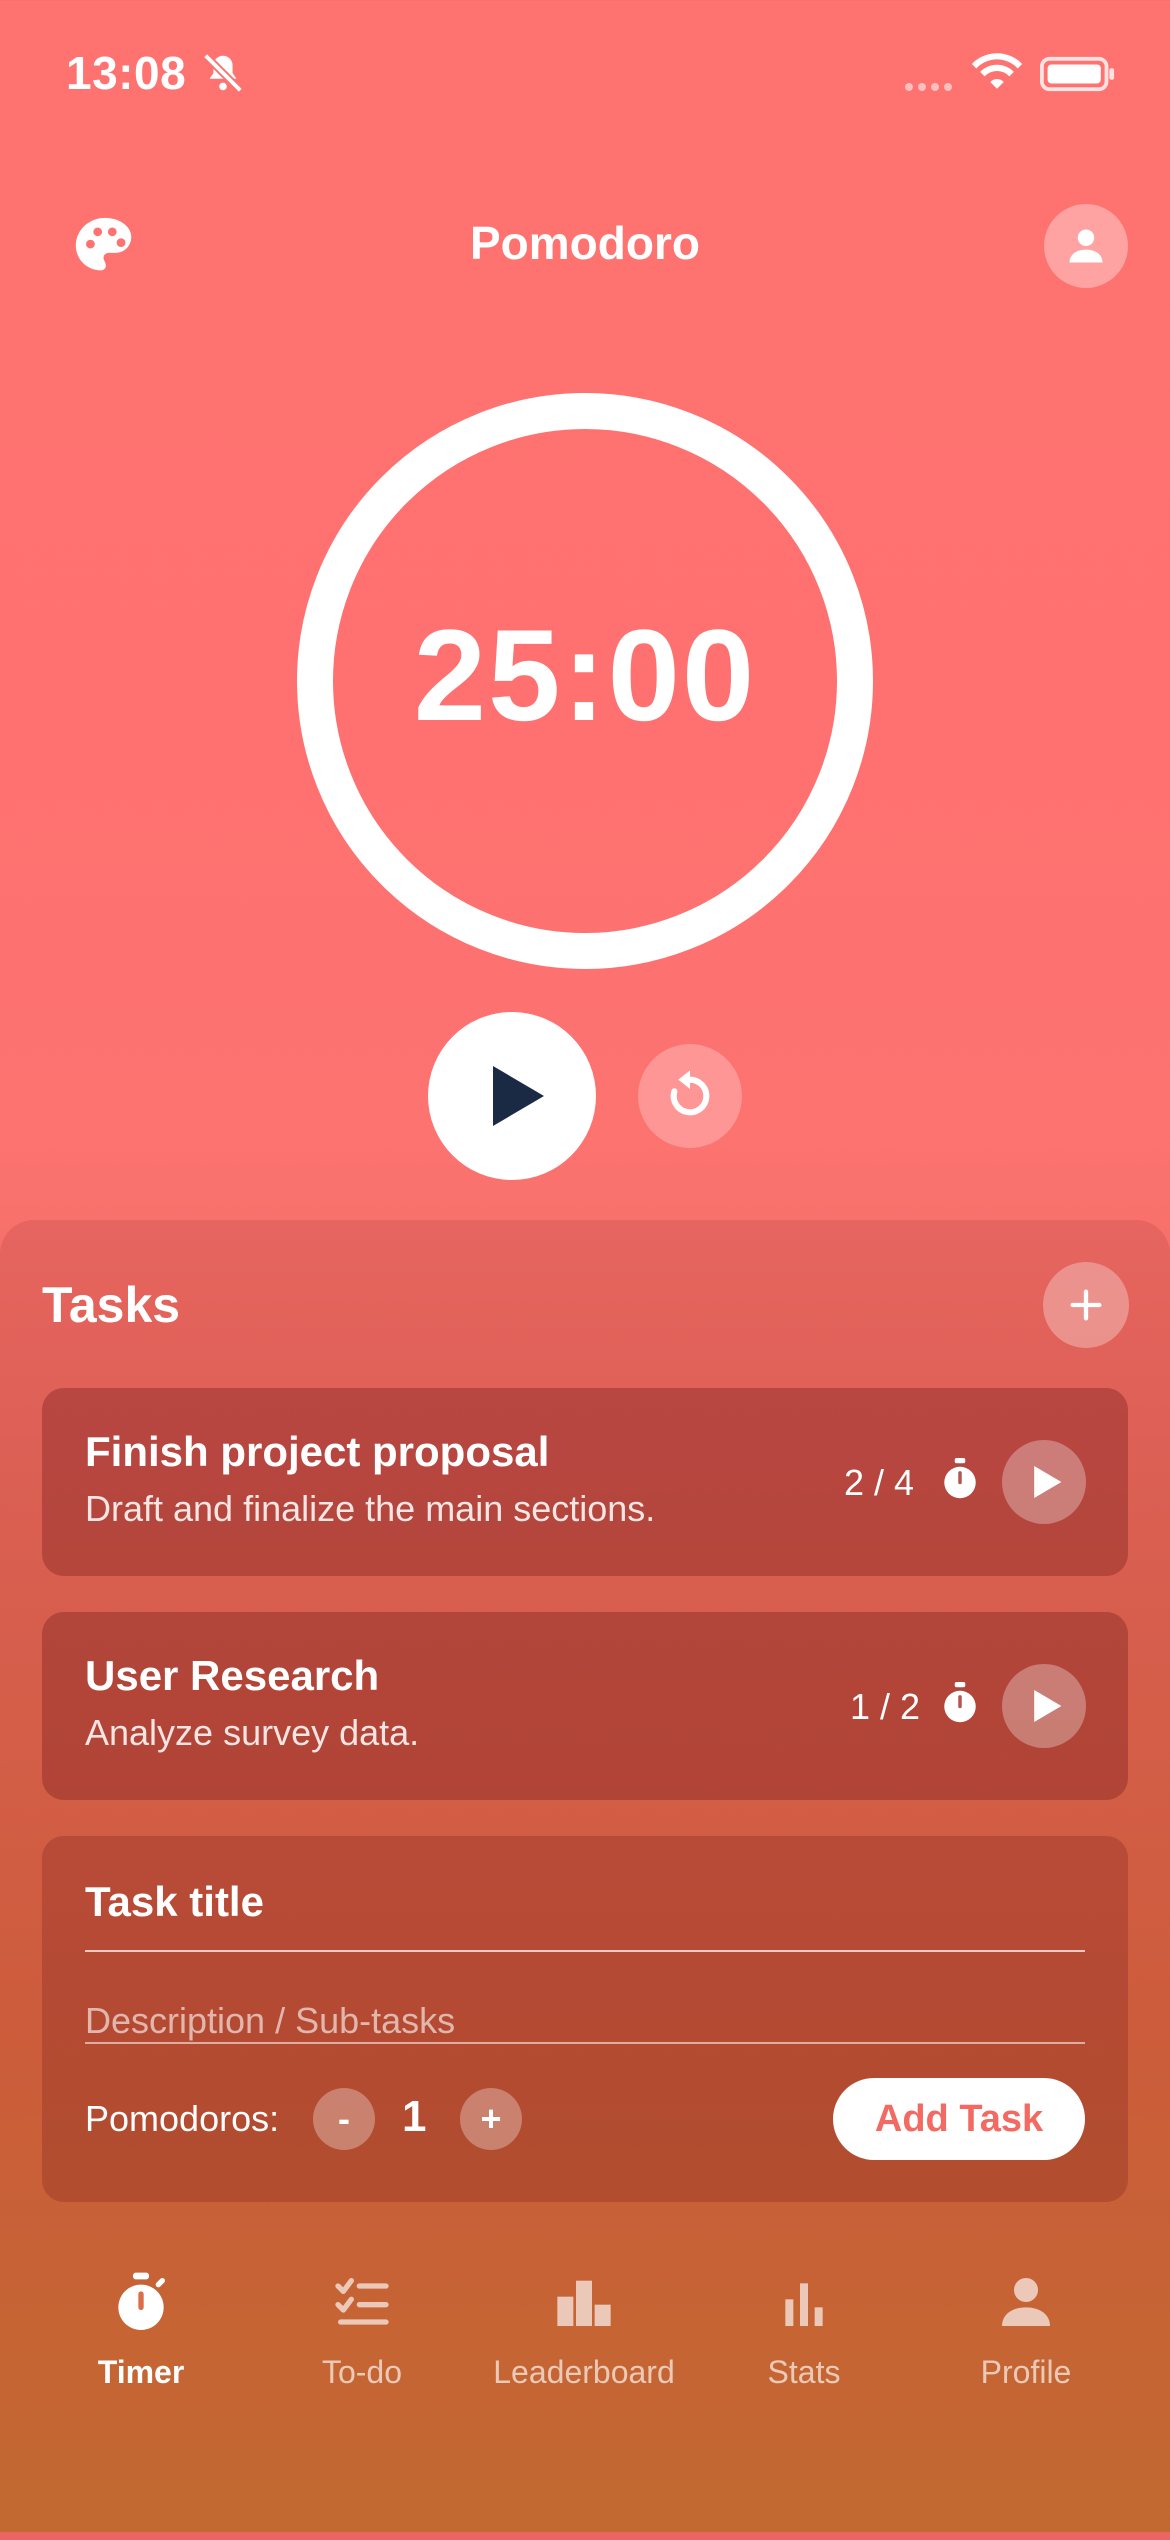 Image resolution: width=1170 pixels, height=2540 pixels. I want to click on nav-leaderboard: Leaderboard, so click(584, 2330).